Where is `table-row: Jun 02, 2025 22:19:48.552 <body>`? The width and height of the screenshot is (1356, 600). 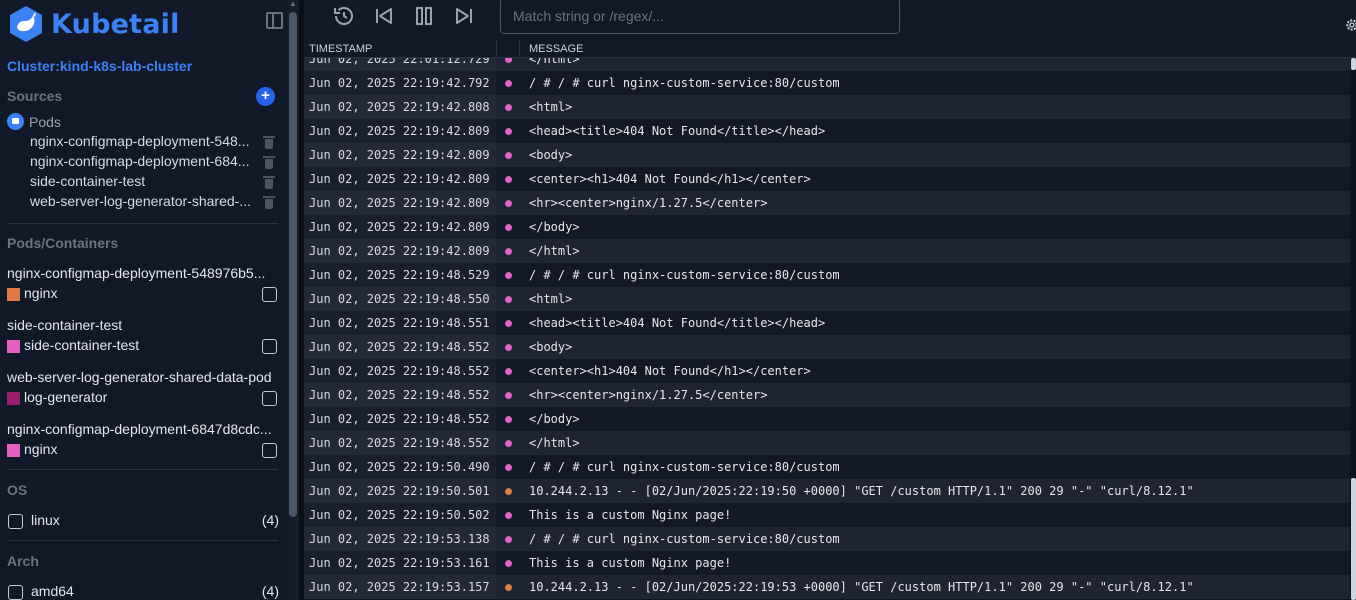
table-row: Jun 02, 2025 22:19:48.552 <body> is located at coordinates (827, 347).